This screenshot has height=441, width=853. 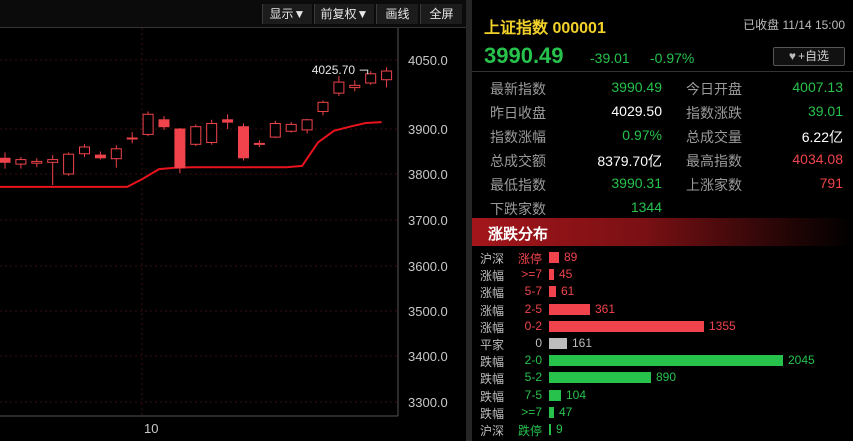 I want to click on market-status: 已收盘 11/14 15:00, so click(x=794, y=25).